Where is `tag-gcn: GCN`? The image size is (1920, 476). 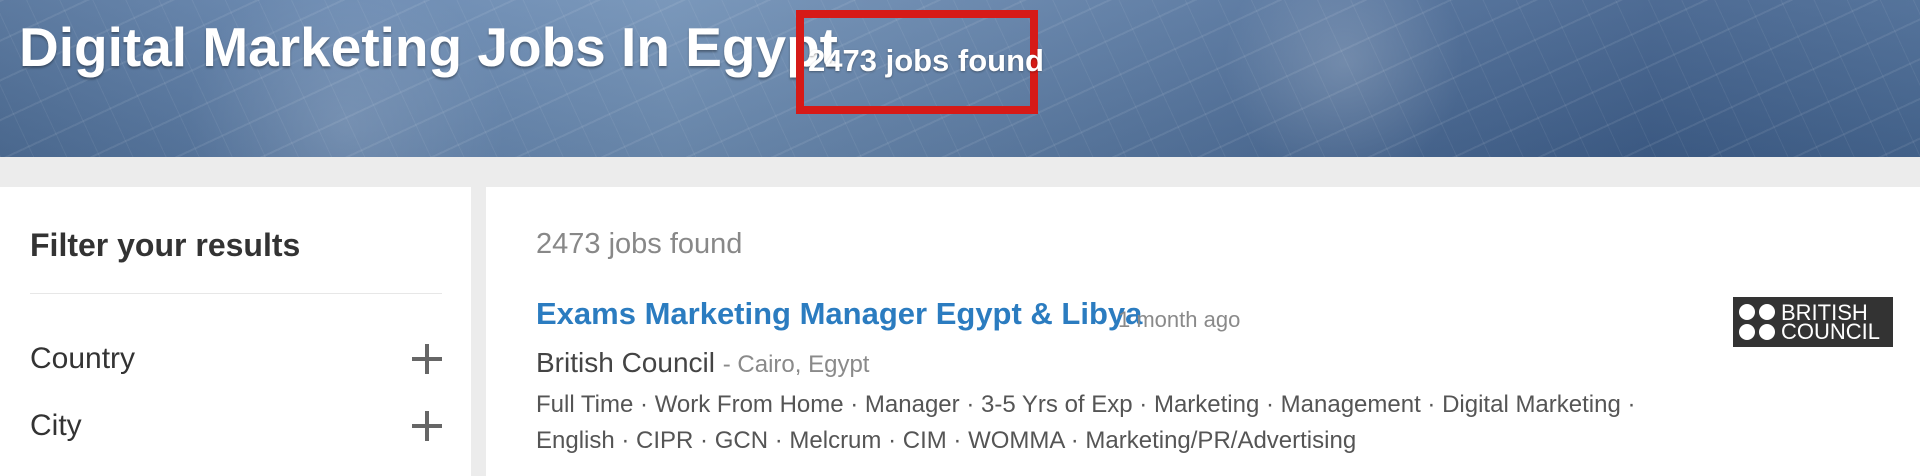
tag-gcn: GCN is located at coordinates (741, 440).